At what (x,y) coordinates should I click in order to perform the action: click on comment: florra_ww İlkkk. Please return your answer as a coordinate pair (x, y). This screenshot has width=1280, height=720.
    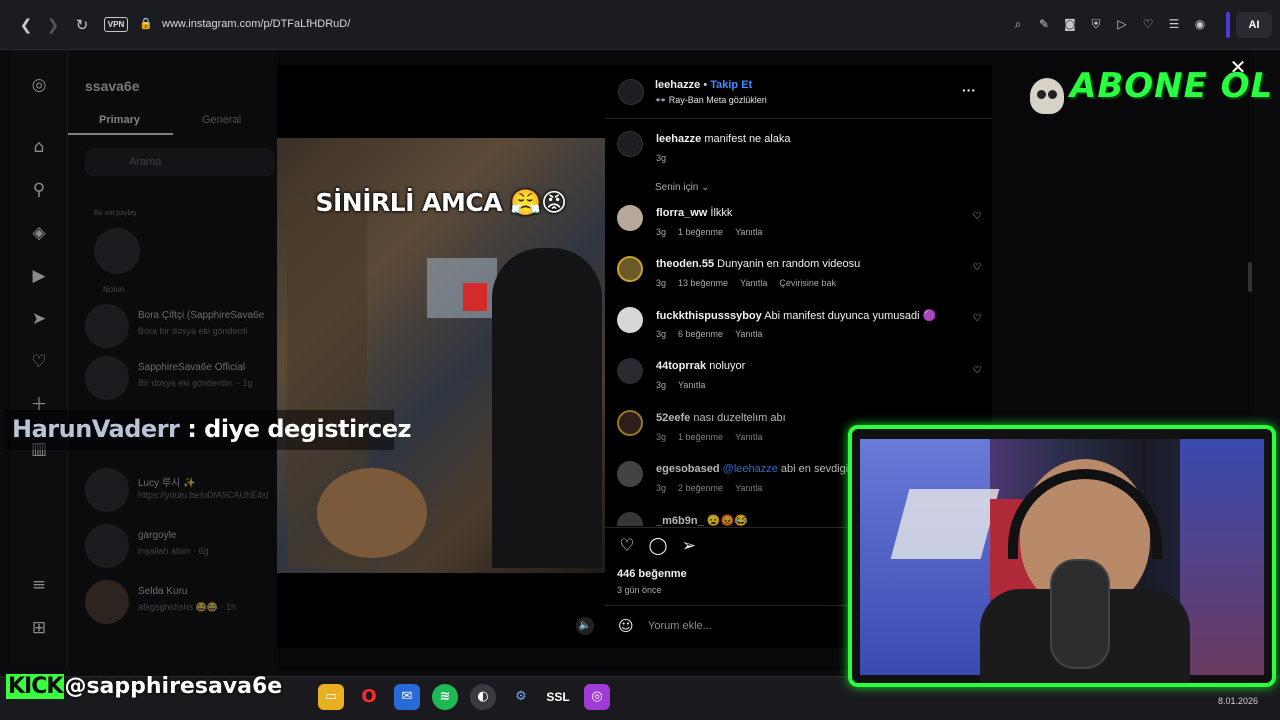
    Looking at the image, I should click on (694, 213).